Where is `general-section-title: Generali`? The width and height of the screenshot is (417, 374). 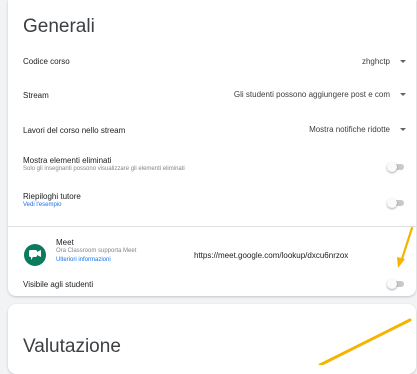 general-section-title: Generali is located at coordinates (59, 26).